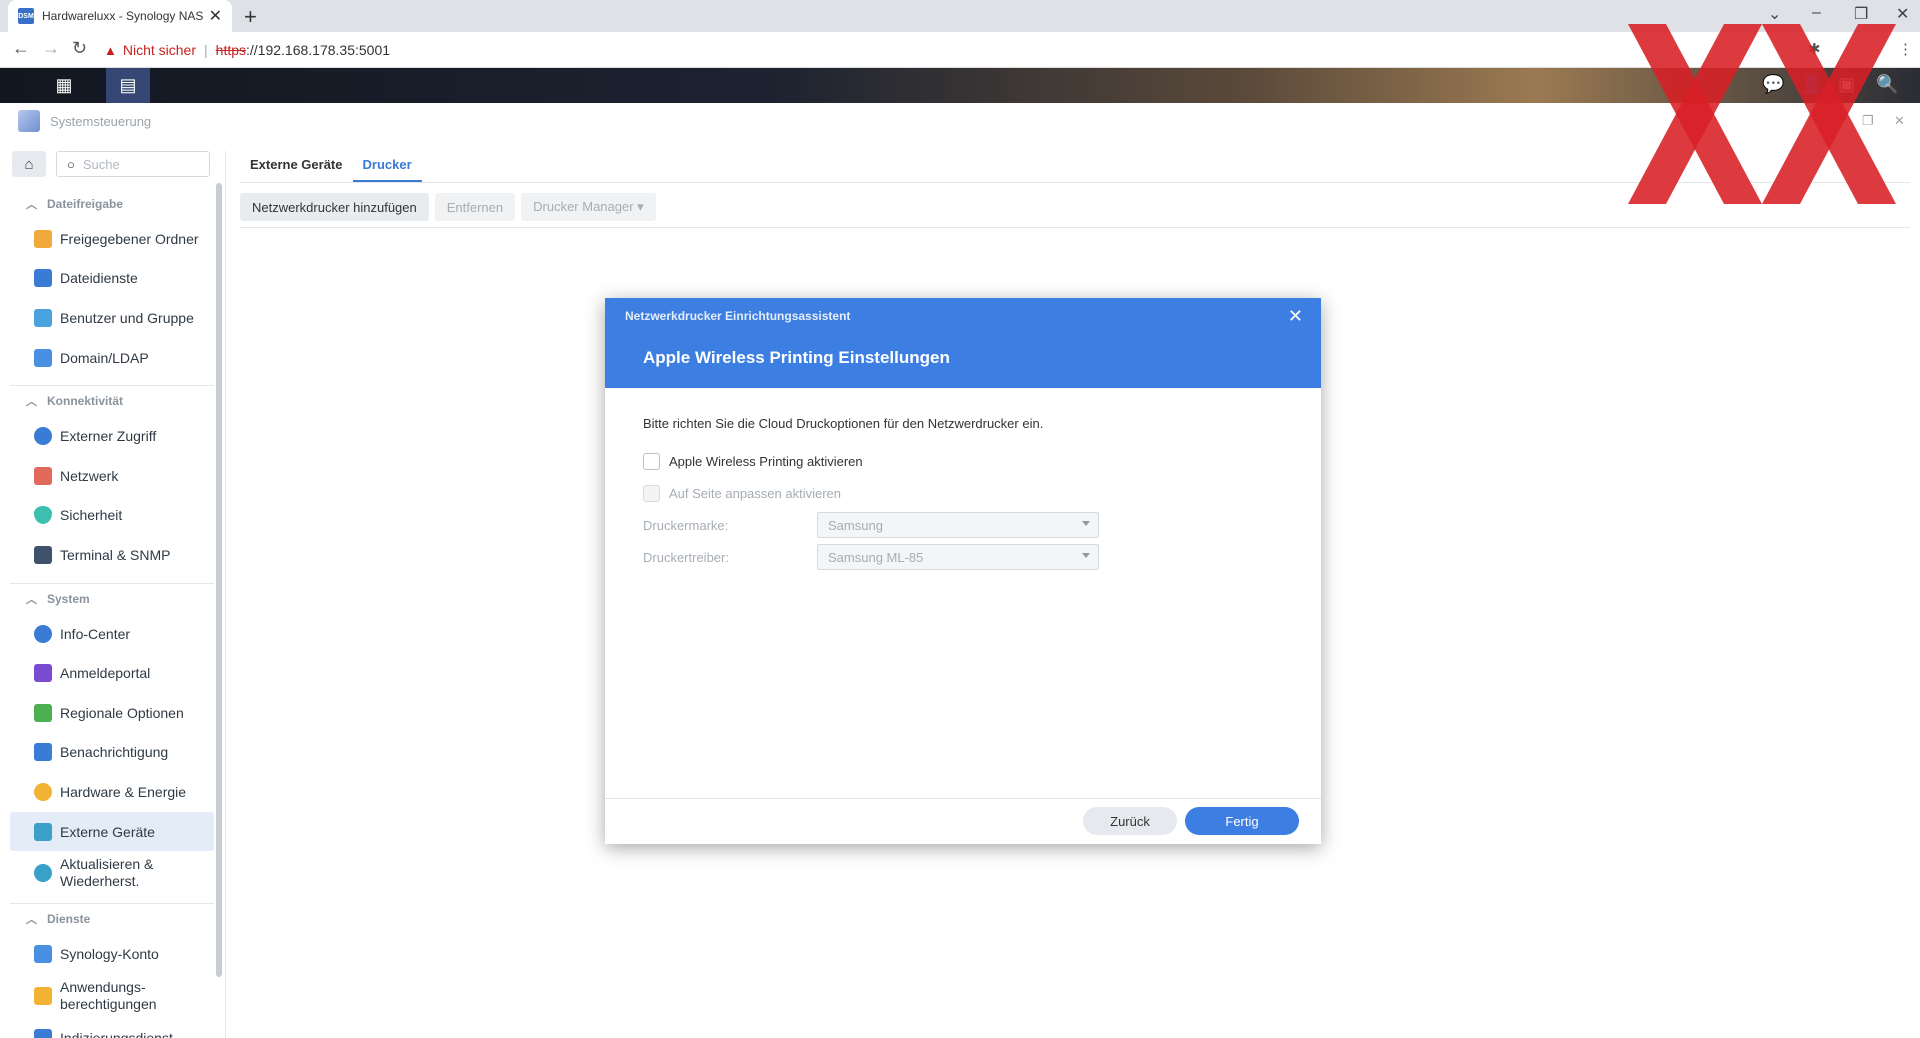 The image size is (1920, 1038). I want to click on enable-airprint-checkbox, so click(651, 461).